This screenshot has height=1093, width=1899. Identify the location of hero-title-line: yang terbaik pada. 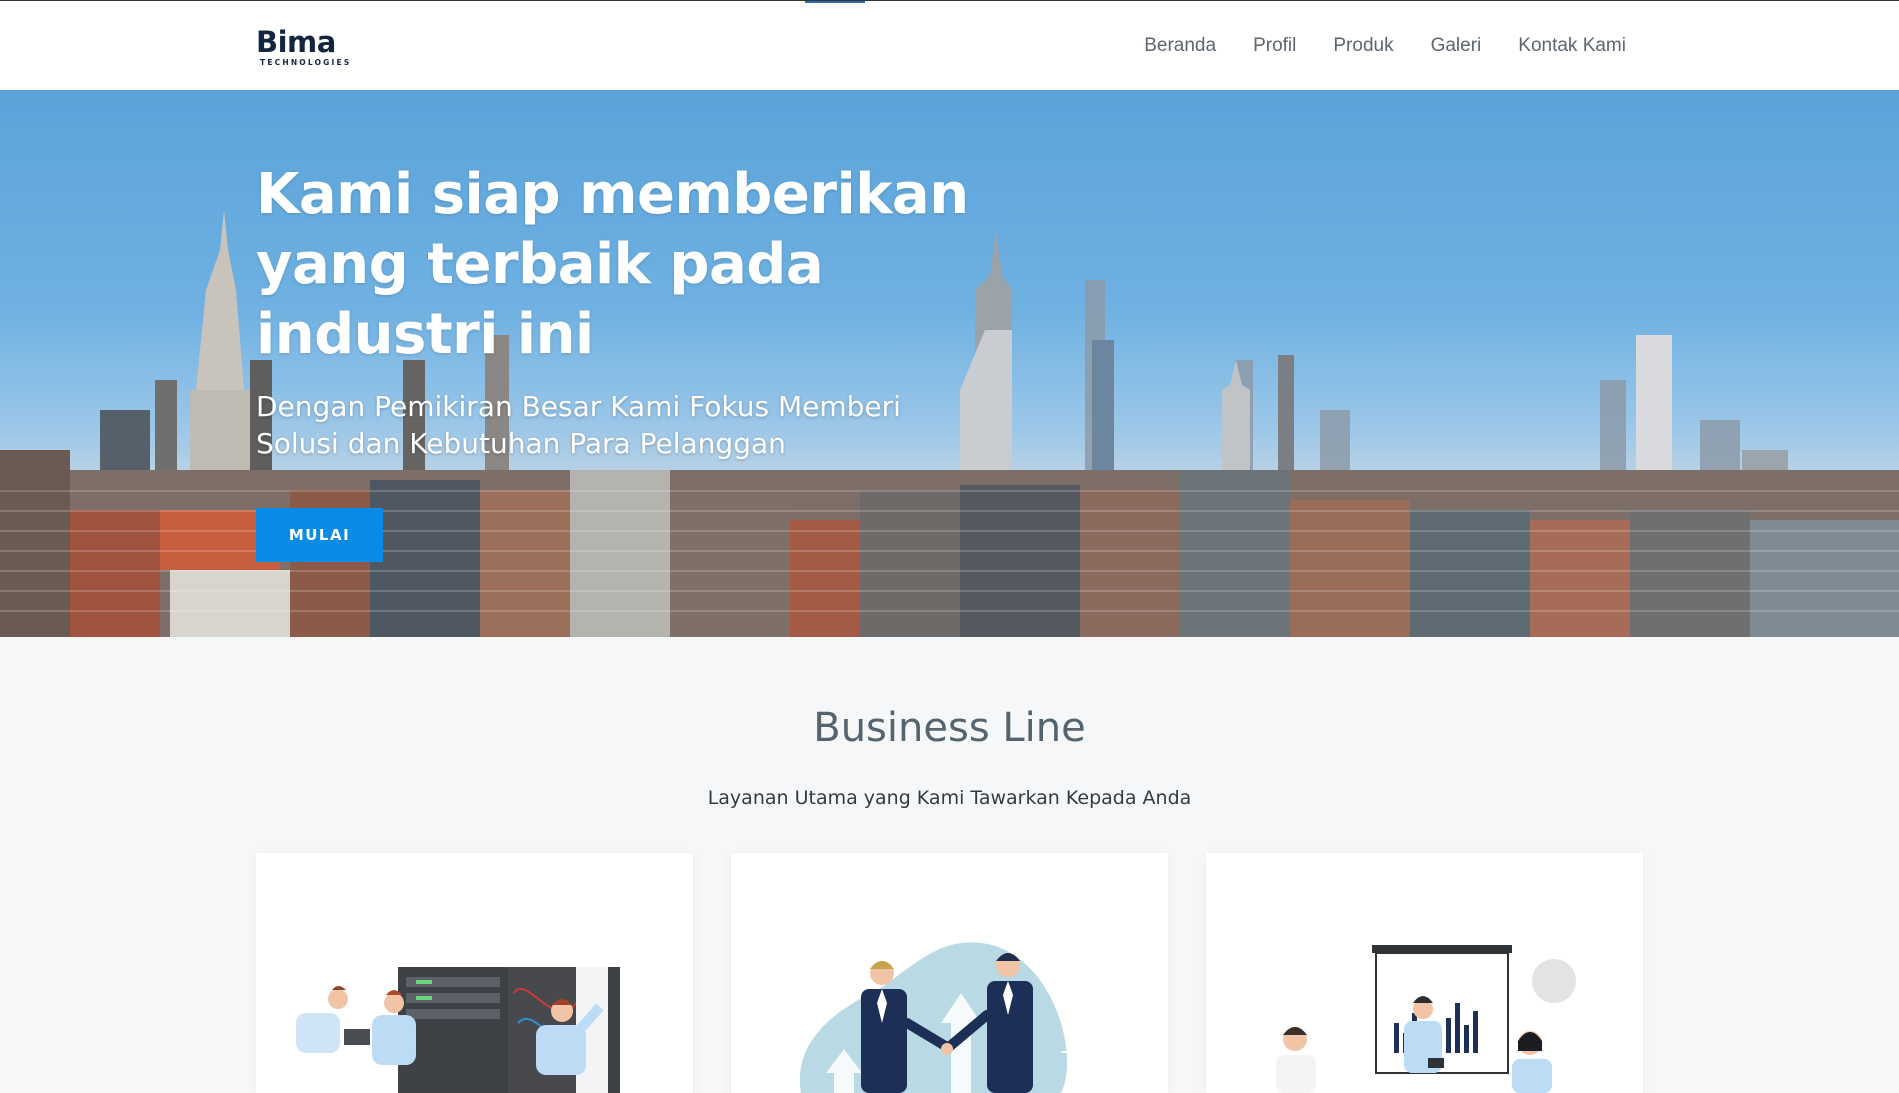
(540, 264).